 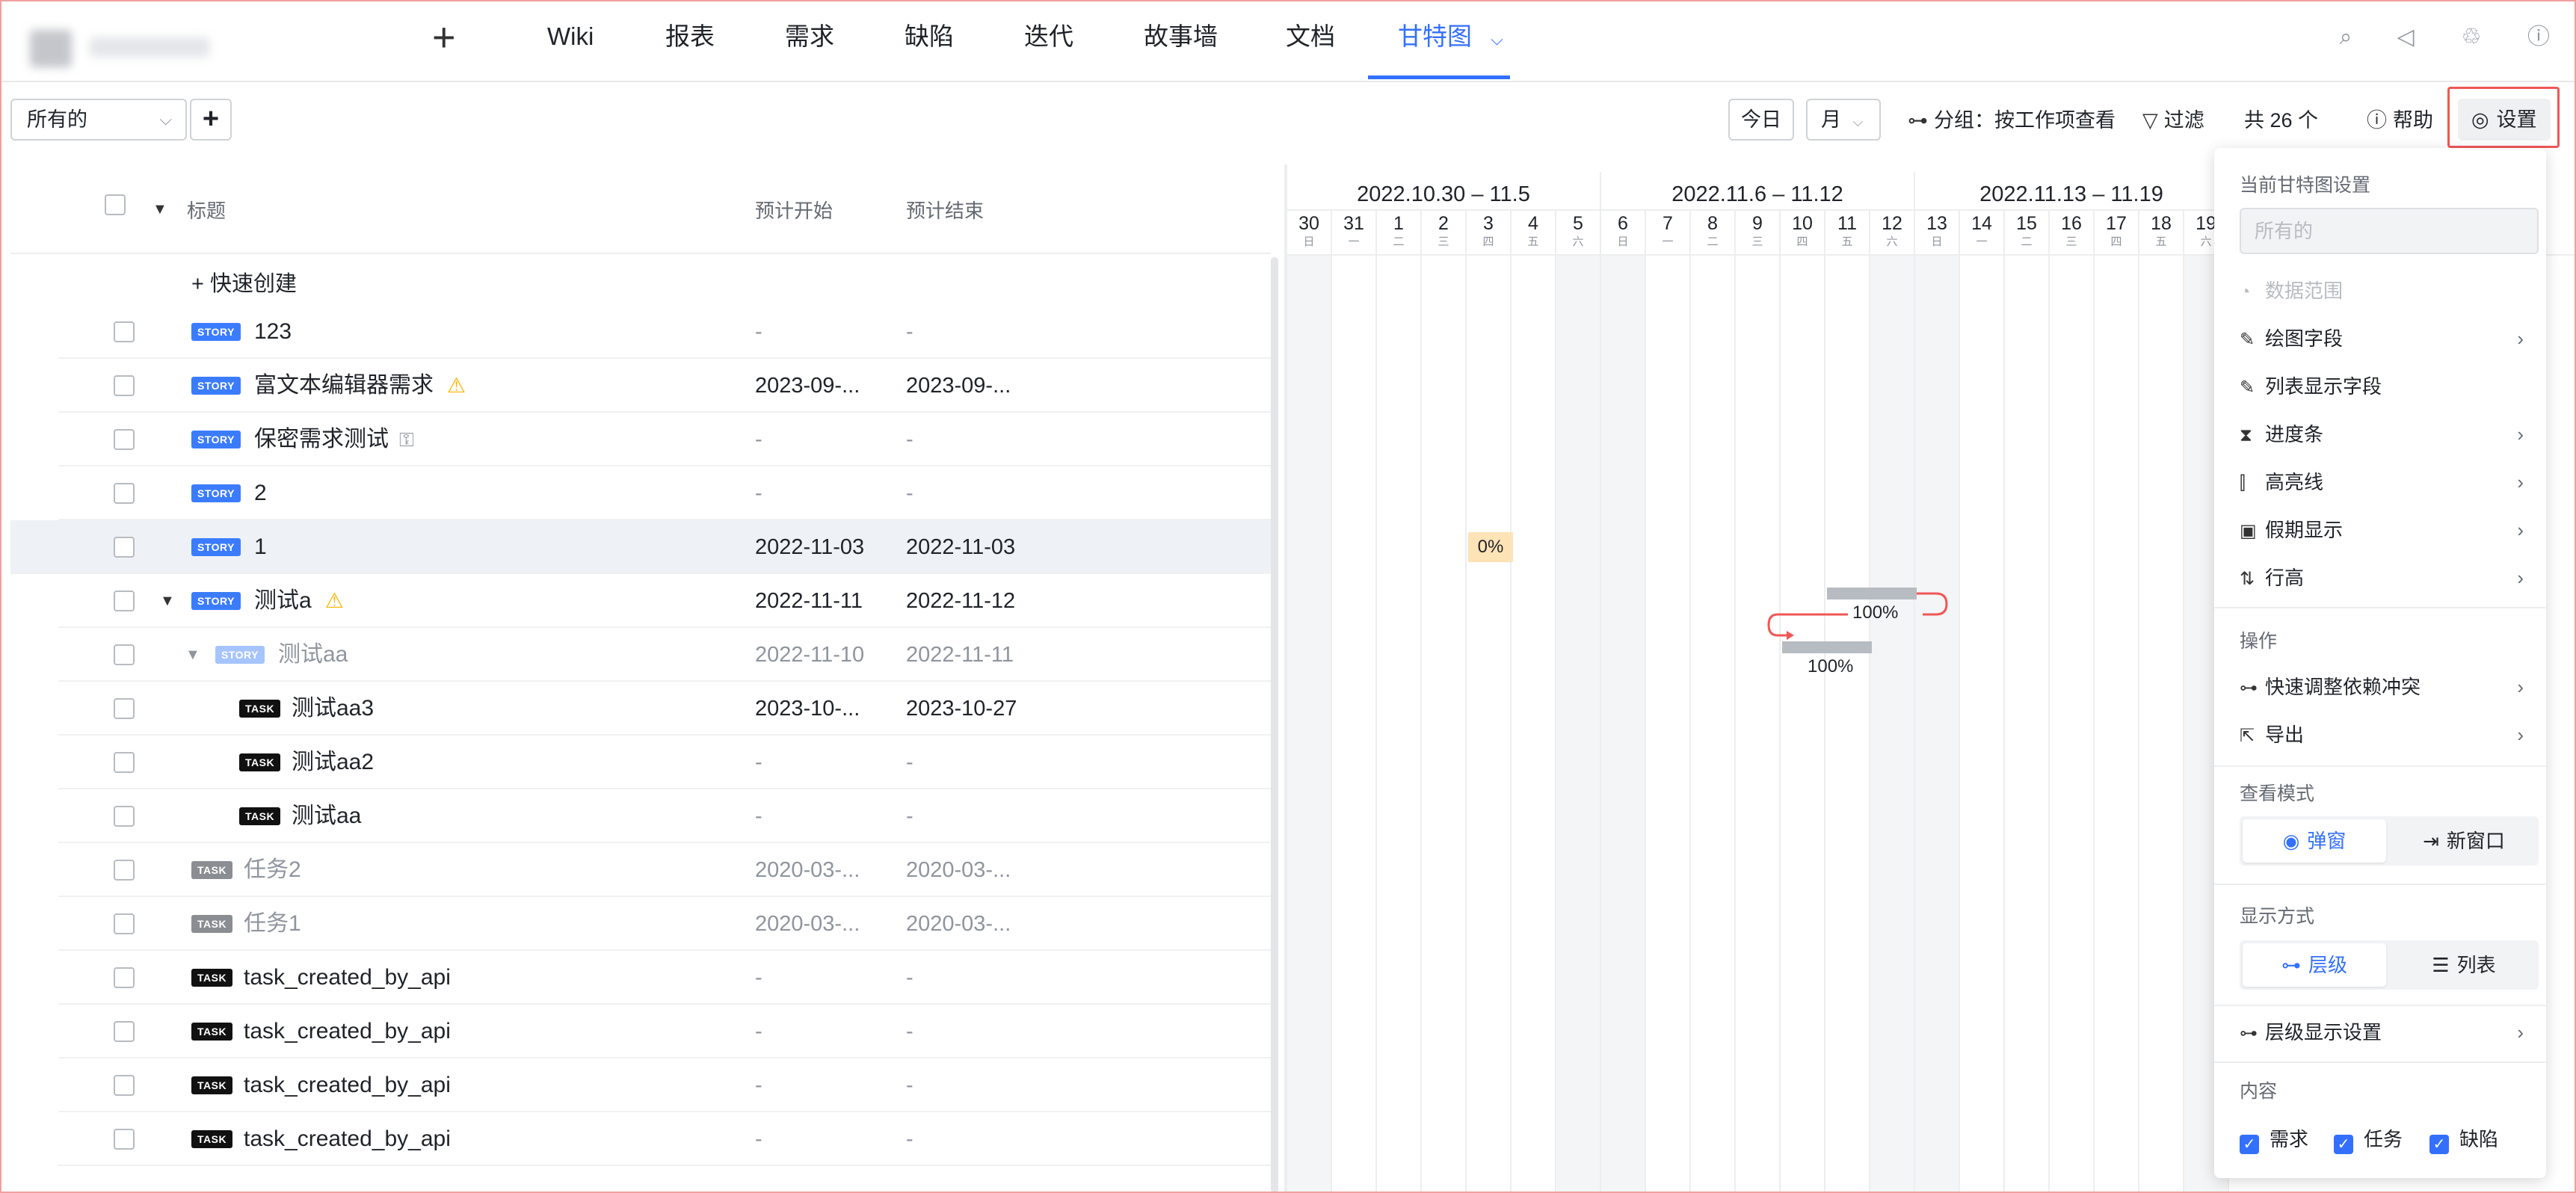 I want to click on announcement-icon: ◁, so click(x=2406, y=37).